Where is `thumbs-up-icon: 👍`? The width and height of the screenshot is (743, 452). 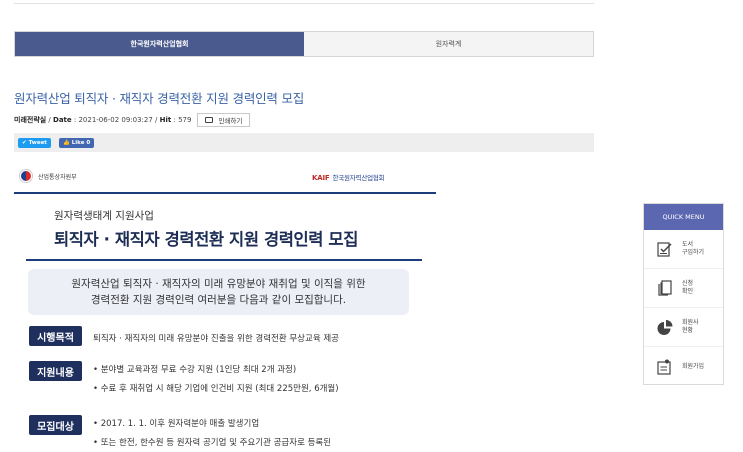 thumbs-up-icon: 👍 is located at coordinates (66, 142).